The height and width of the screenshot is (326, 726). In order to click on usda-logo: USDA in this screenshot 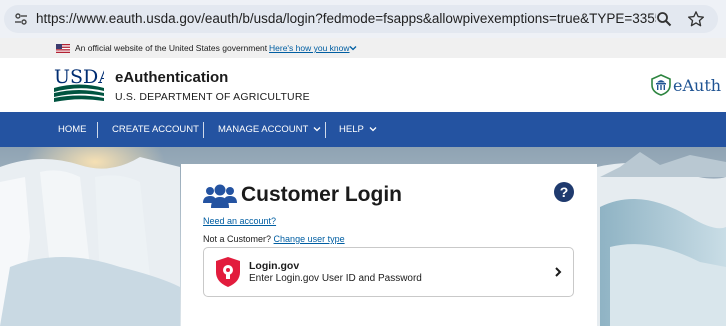, I will do `click(79, 84)`.